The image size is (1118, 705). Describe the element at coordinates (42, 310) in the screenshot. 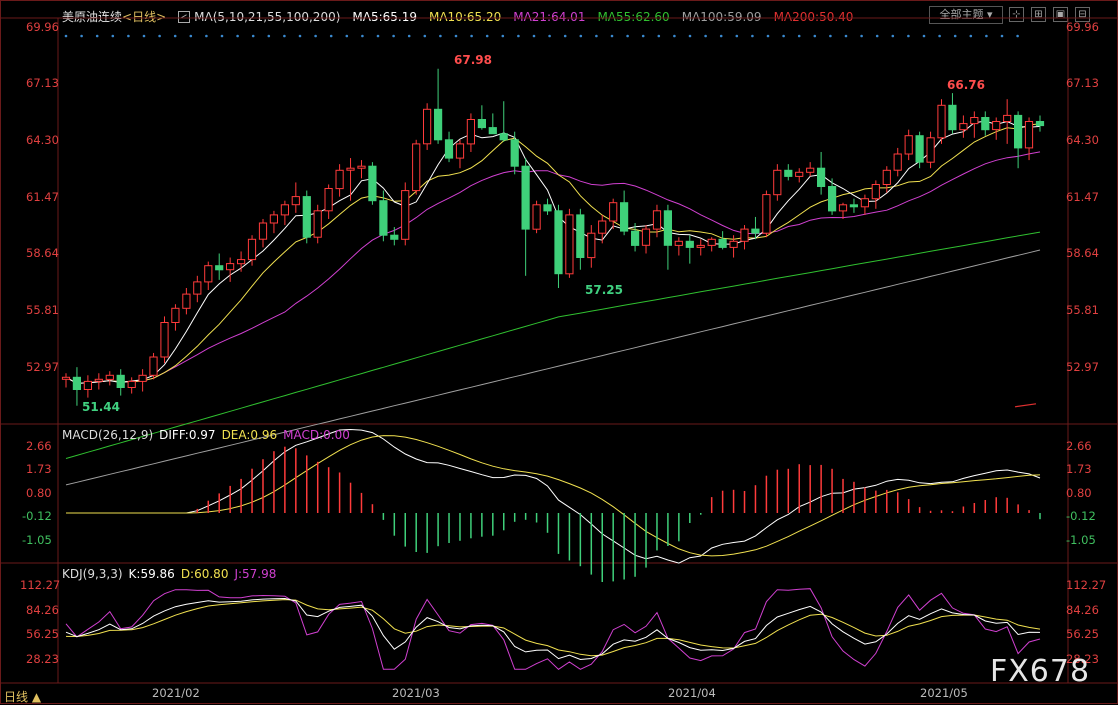

I see `y-tick: 55.81` at that location.